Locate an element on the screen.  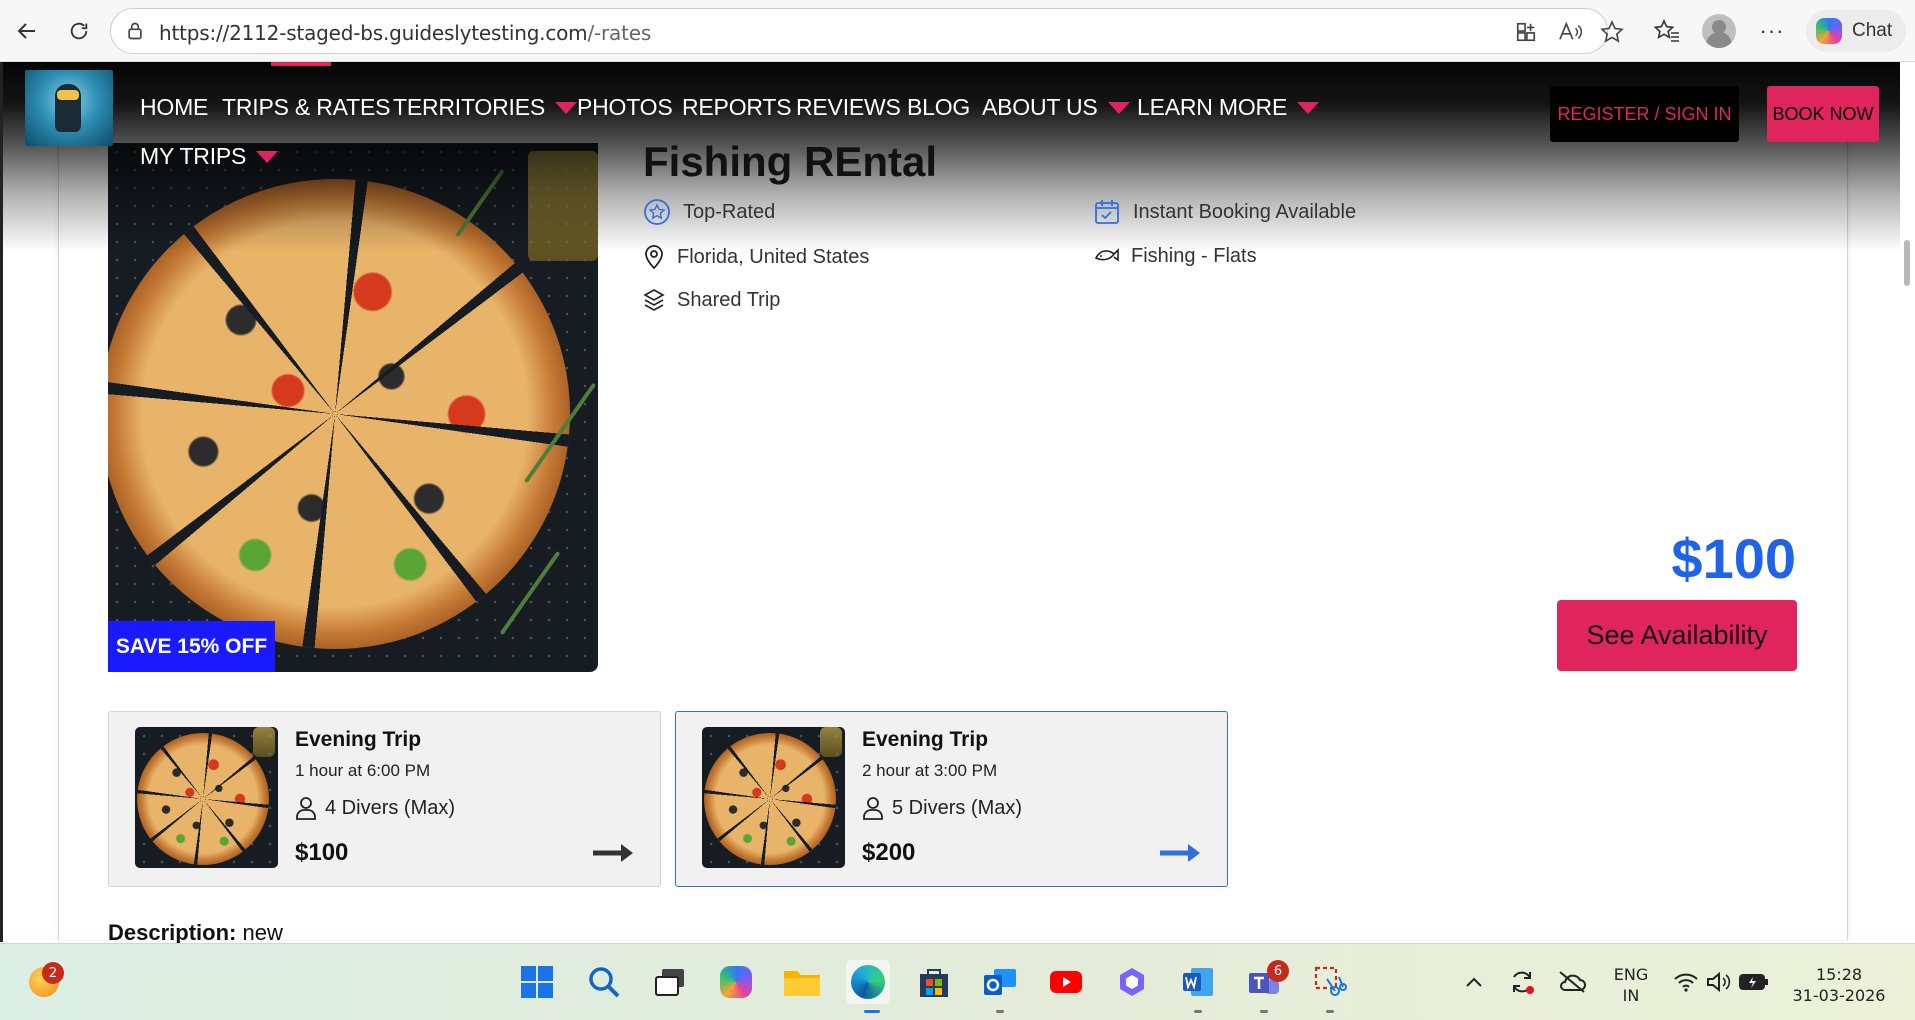
nav-trips-rates: TRIPS & RATES is located at coordinates (306, 107).